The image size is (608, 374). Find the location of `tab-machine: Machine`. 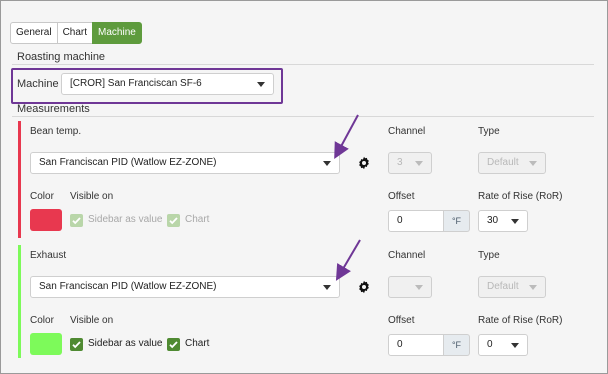

tab-machine: Machine is located at coordinates (117, 33).